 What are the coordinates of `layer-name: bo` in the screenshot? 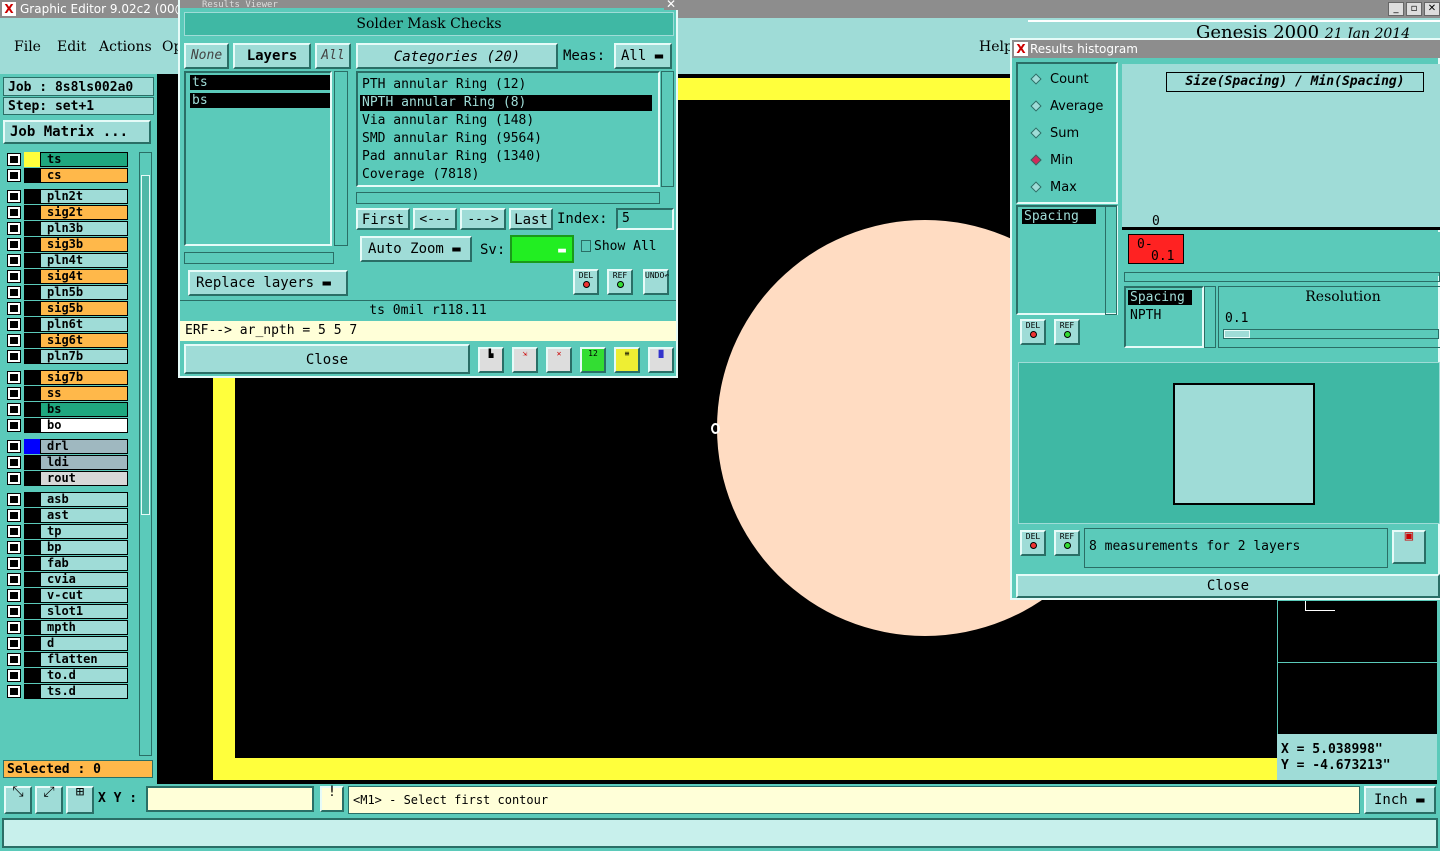 It's located at (84, 425).